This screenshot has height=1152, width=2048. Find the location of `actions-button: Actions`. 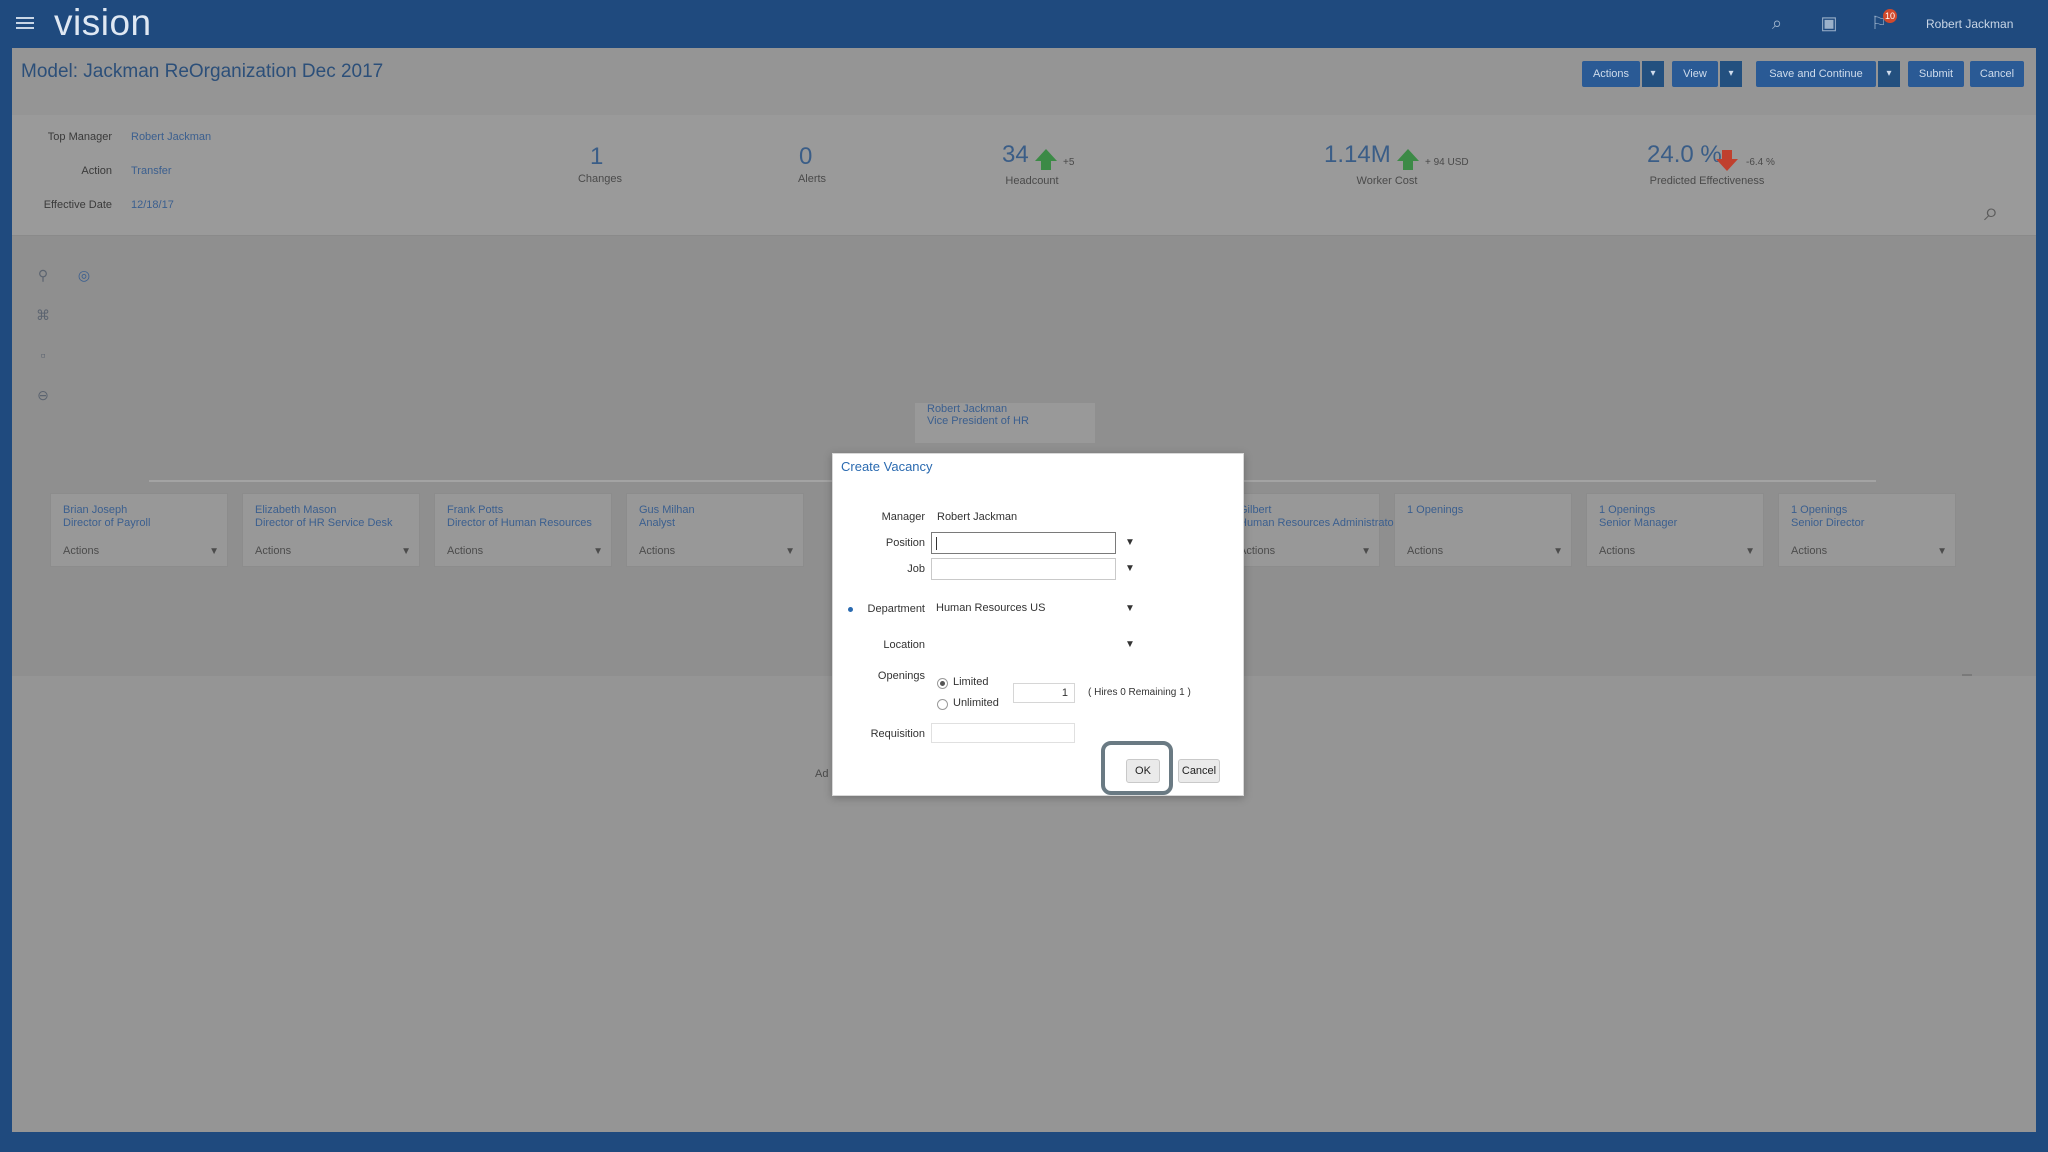

actions-button: Actions is located at coordinates (1611, 74).